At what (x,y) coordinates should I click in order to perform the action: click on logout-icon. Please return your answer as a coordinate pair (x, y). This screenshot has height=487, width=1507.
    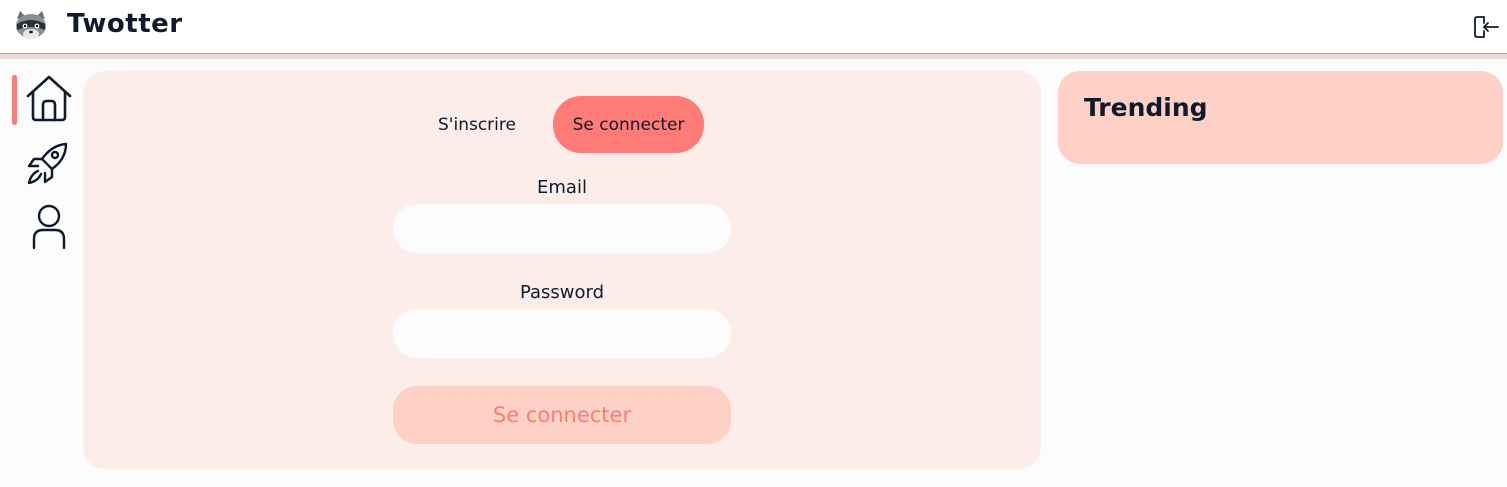
    Looking at the image, I should click on (1486, 27).